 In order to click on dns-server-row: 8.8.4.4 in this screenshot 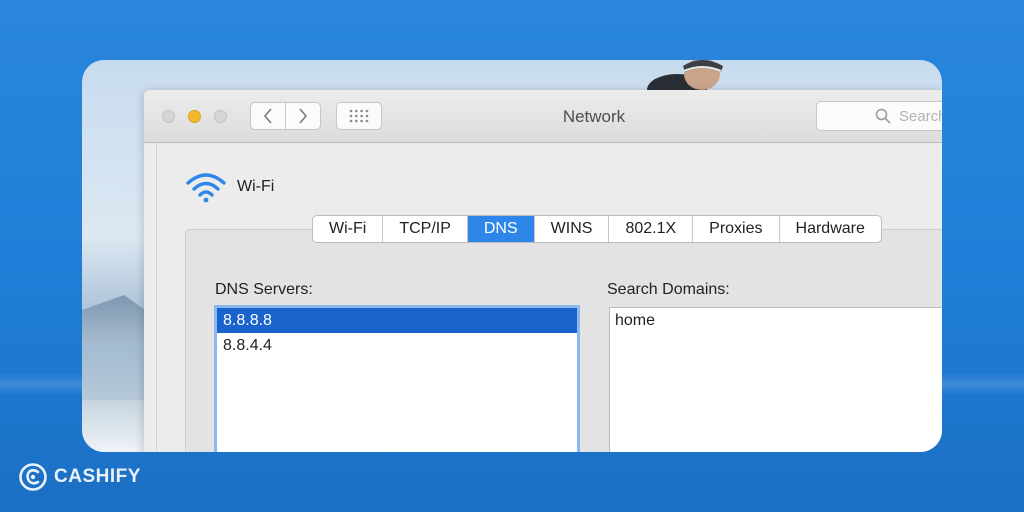, I will do `click(397, 345)`.